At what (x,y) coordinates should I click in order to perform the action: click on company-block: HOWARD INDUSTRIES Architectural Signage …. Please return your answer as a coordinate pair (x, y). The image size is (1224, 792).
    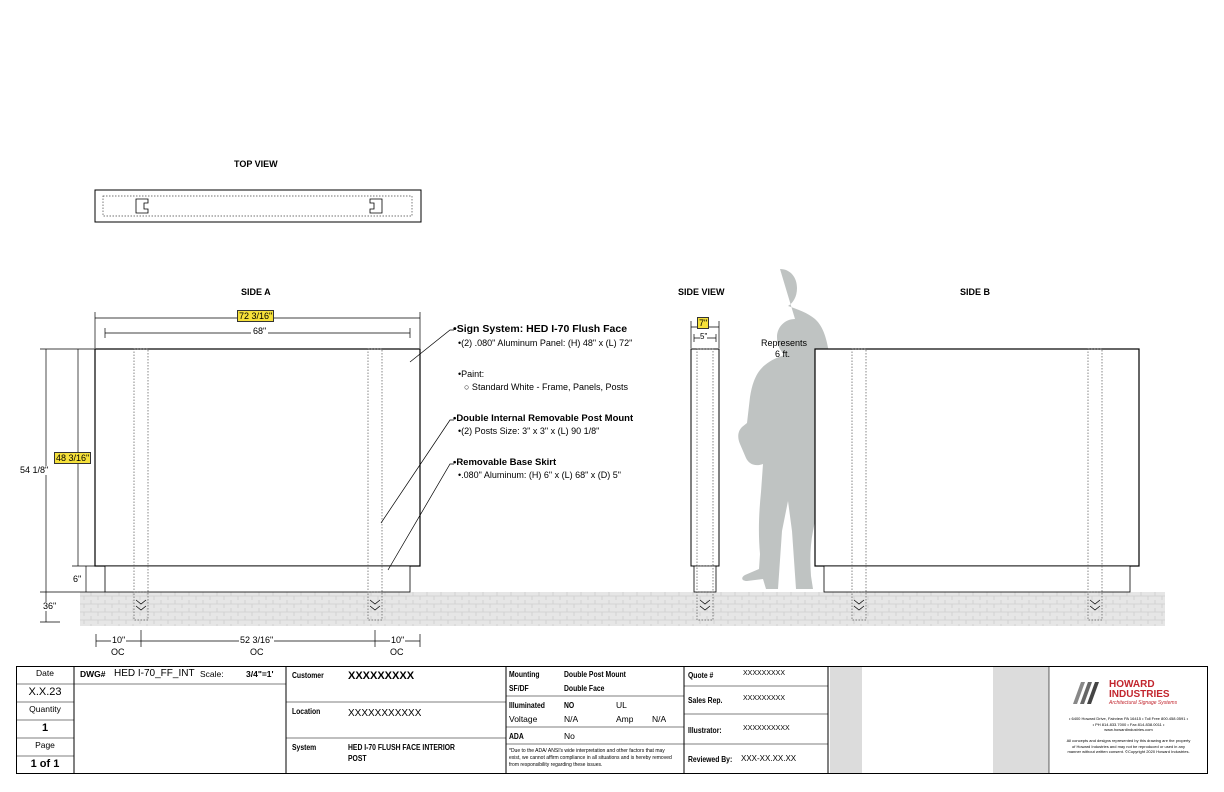
    Looking at the image, I should click on (1128, 720).